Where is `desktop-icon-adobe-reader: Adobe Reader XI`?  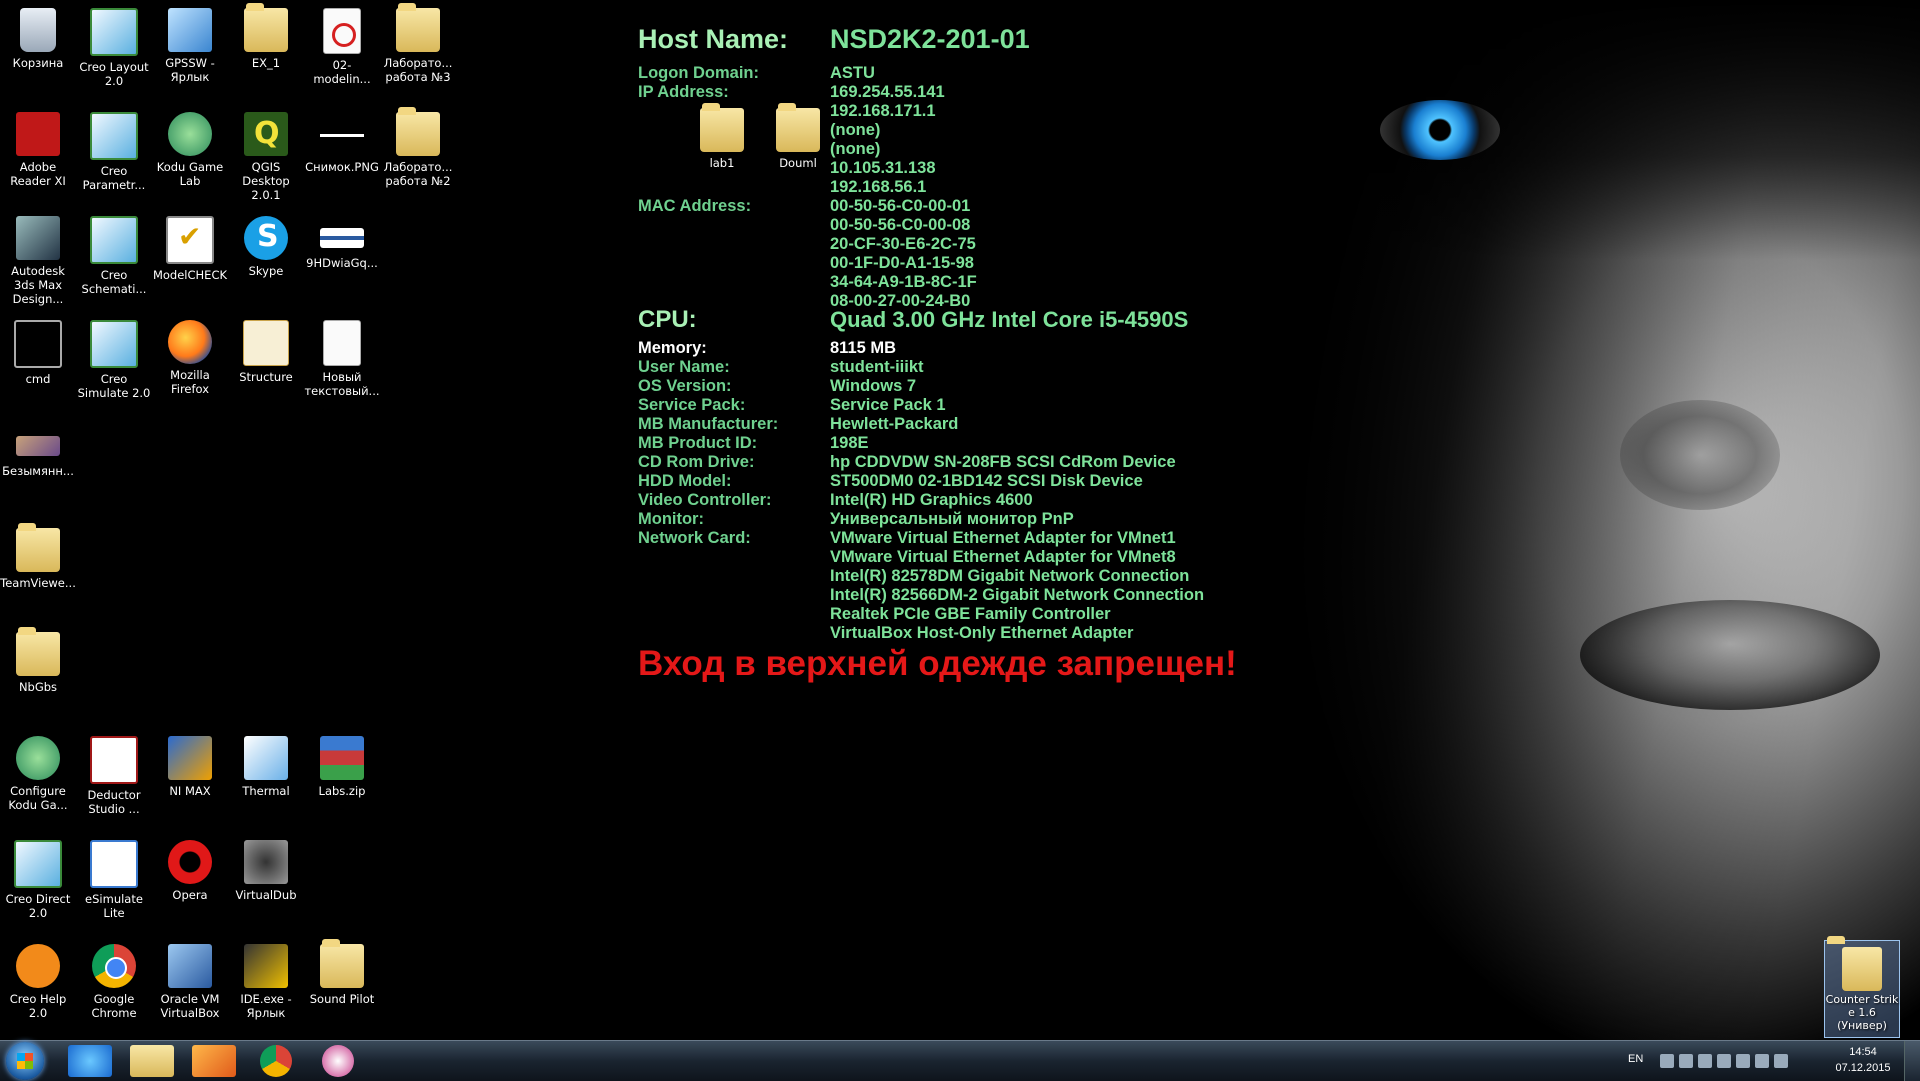 desktop-icon-adobe-reader: Adobe Reader XI is located at coordinates (38, 146).